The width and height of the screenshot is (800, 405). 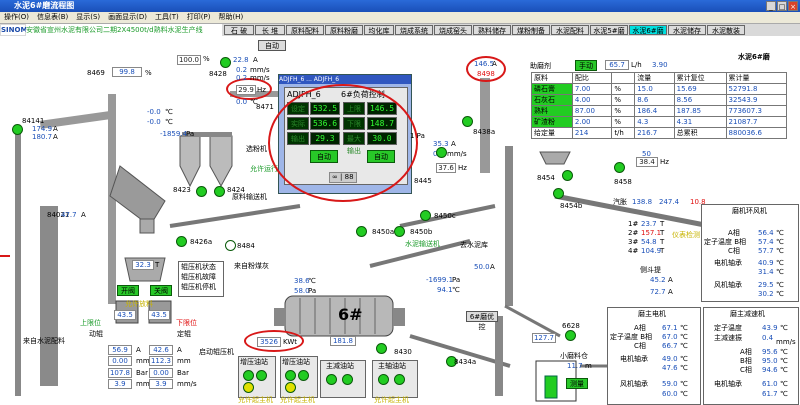 I want to click on mat-ratio: 7.00, so click(x=592, y=89).